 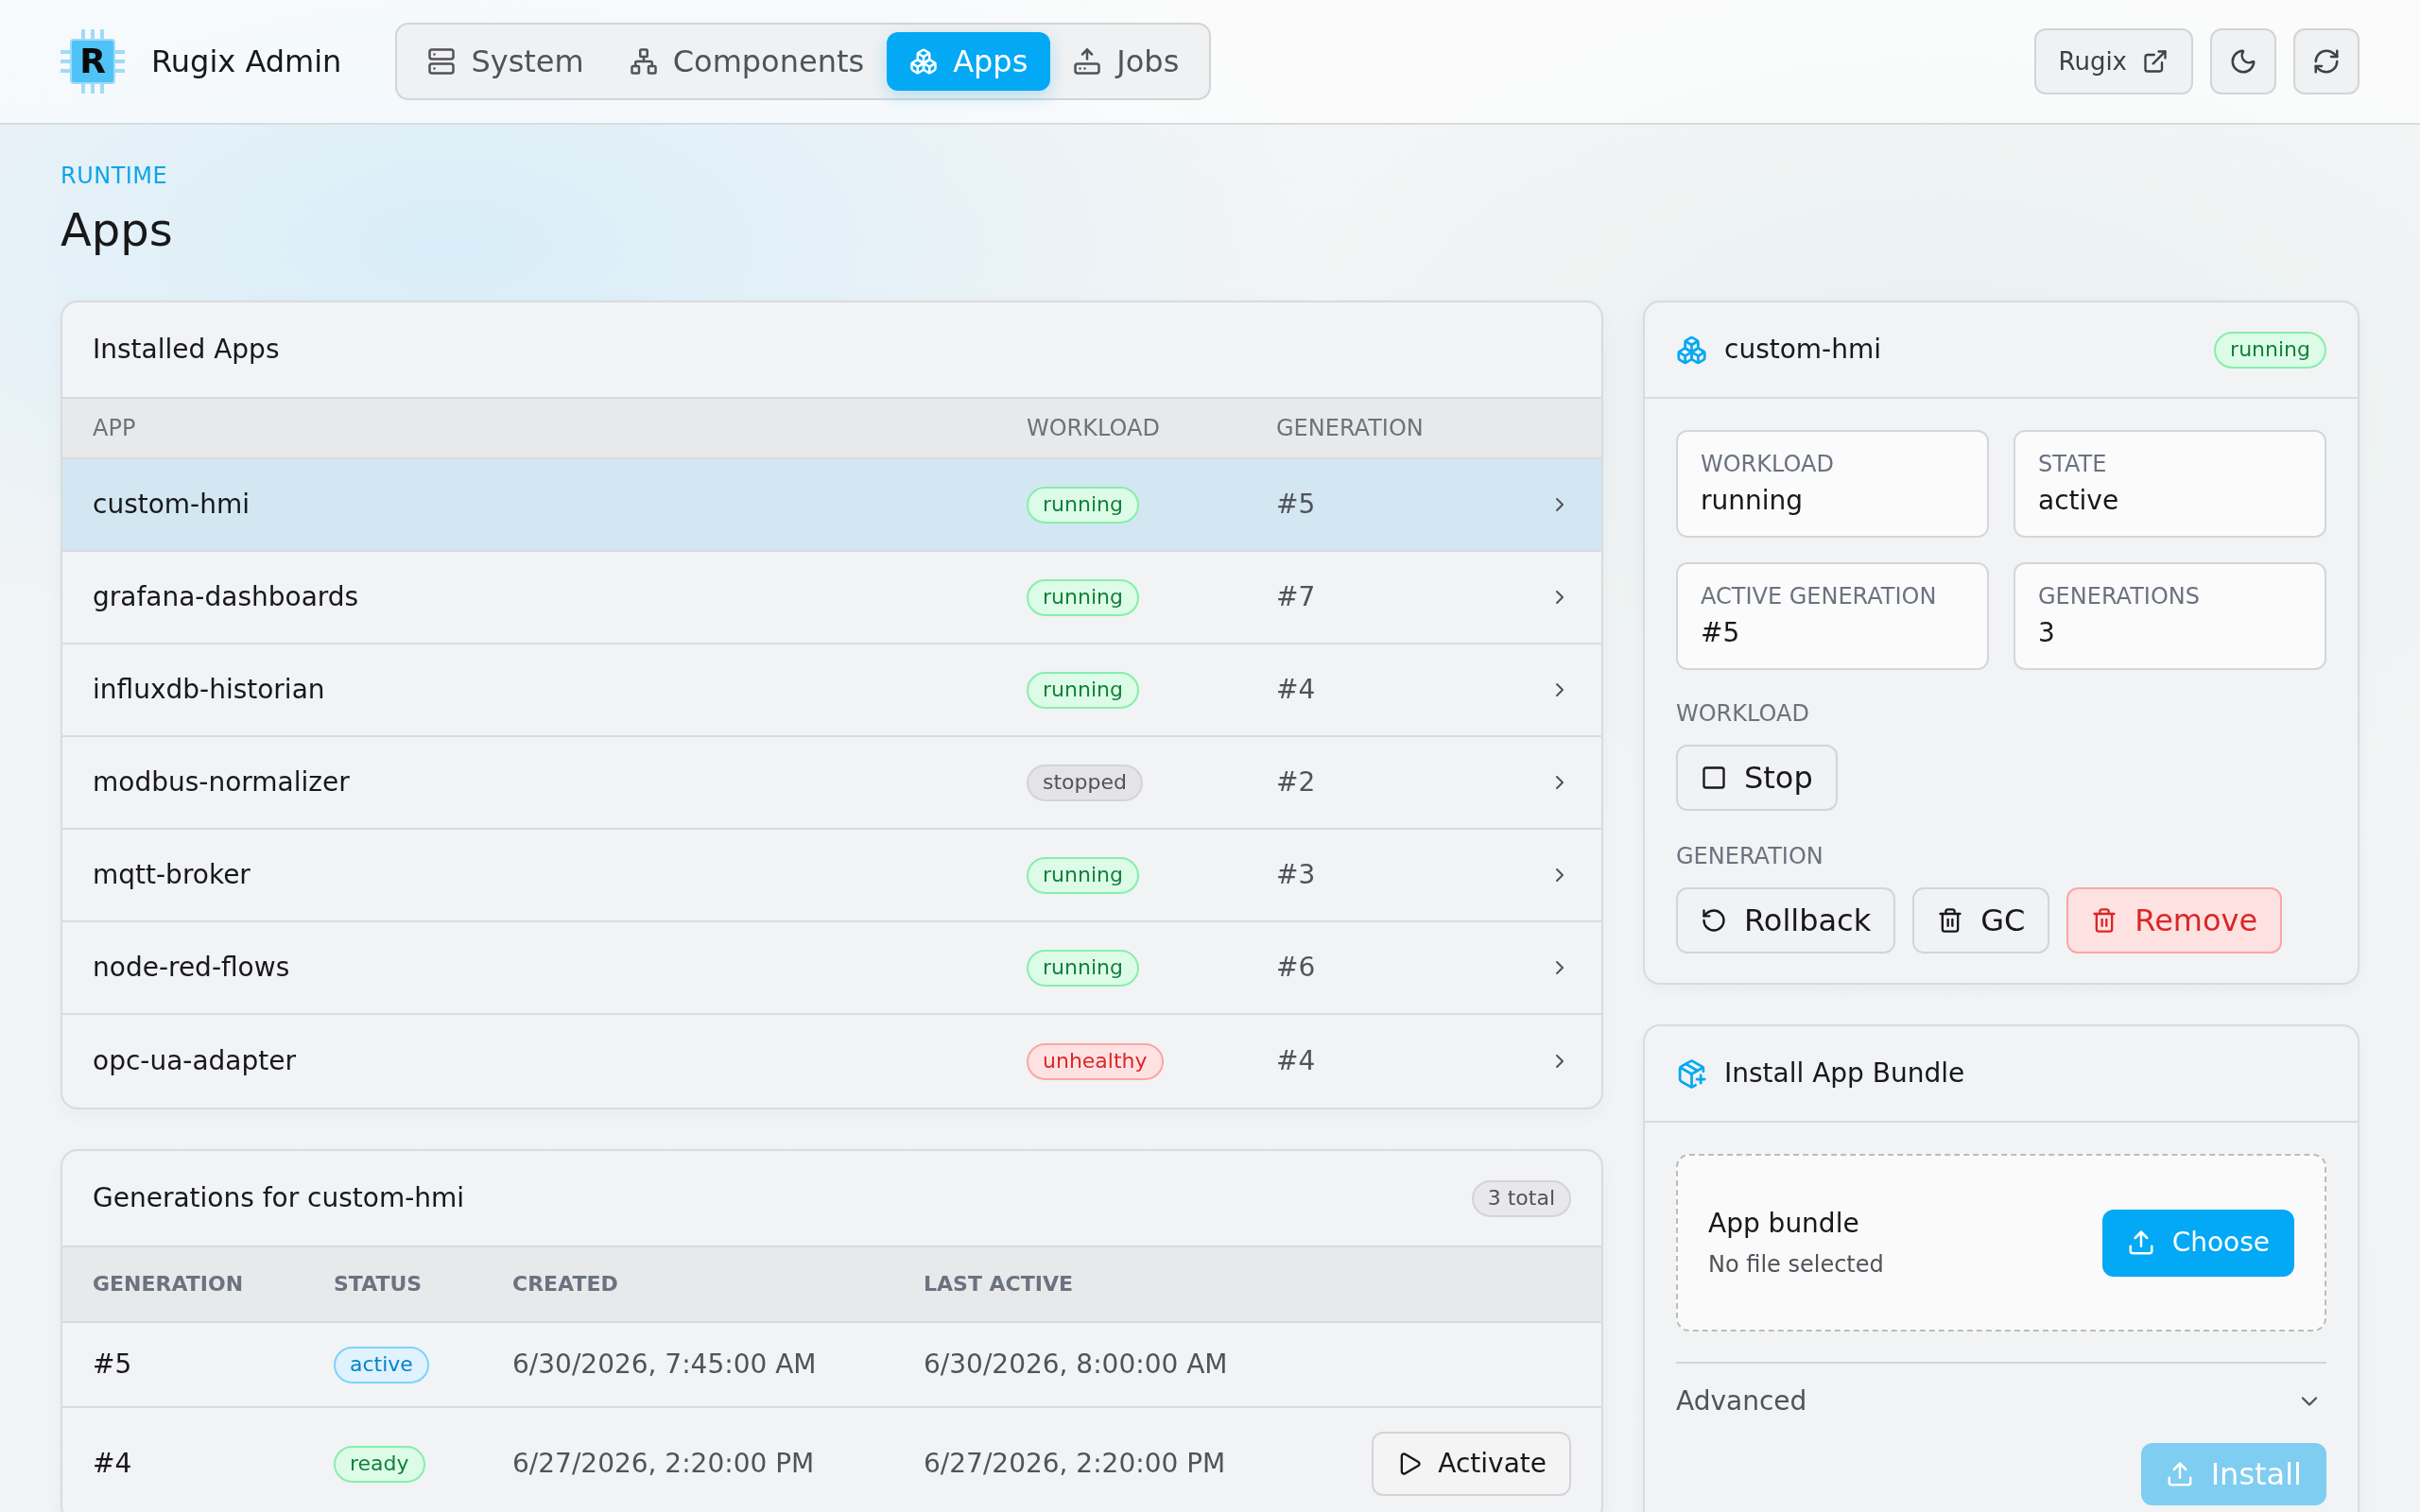 I want to click on stat-label: STATE, so click(x=2072, y=464).